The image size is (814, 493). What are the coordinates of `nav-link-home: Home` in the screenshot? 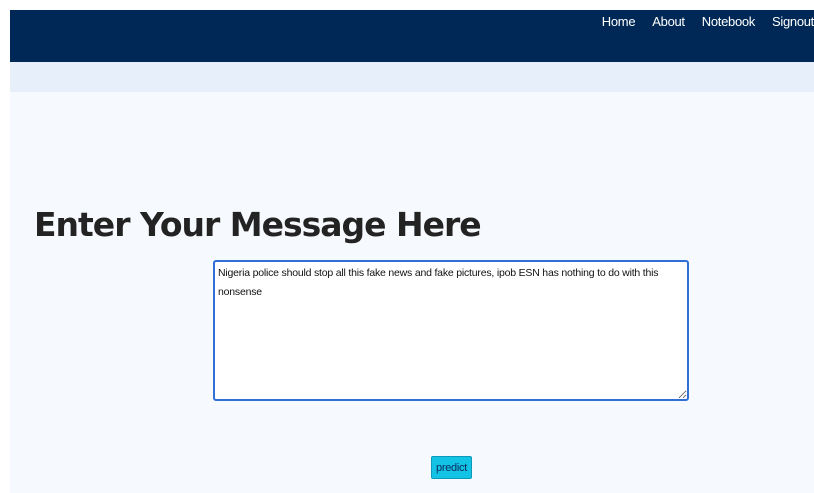 It's located at (619, 21).